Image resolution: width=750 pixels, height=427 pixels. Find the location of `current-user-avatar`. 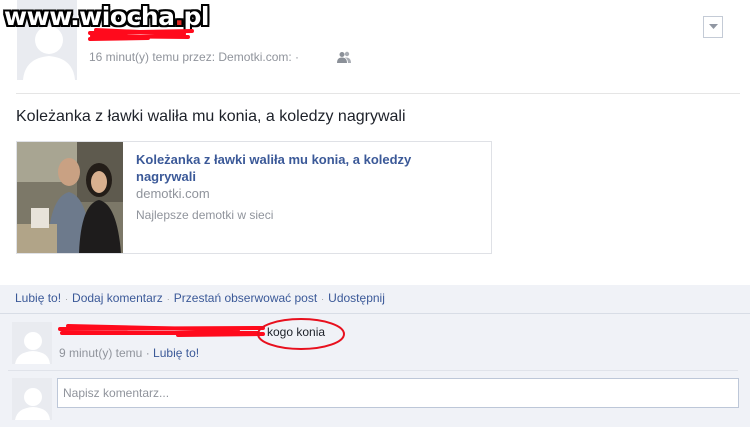

current-user-avatar is located at coordinates (32, 399).